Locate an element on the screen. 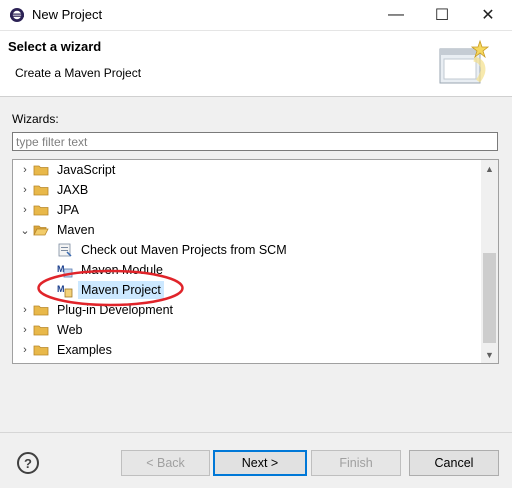  banner-title: Select a wizard is located at coordinates (55, 46).